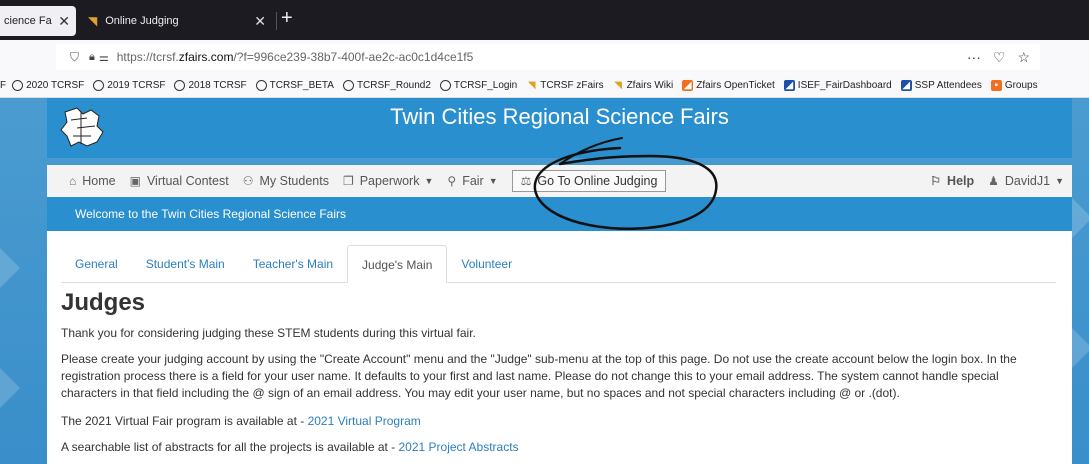  I want to click on help-icon: ⚐, so click(936, 181).